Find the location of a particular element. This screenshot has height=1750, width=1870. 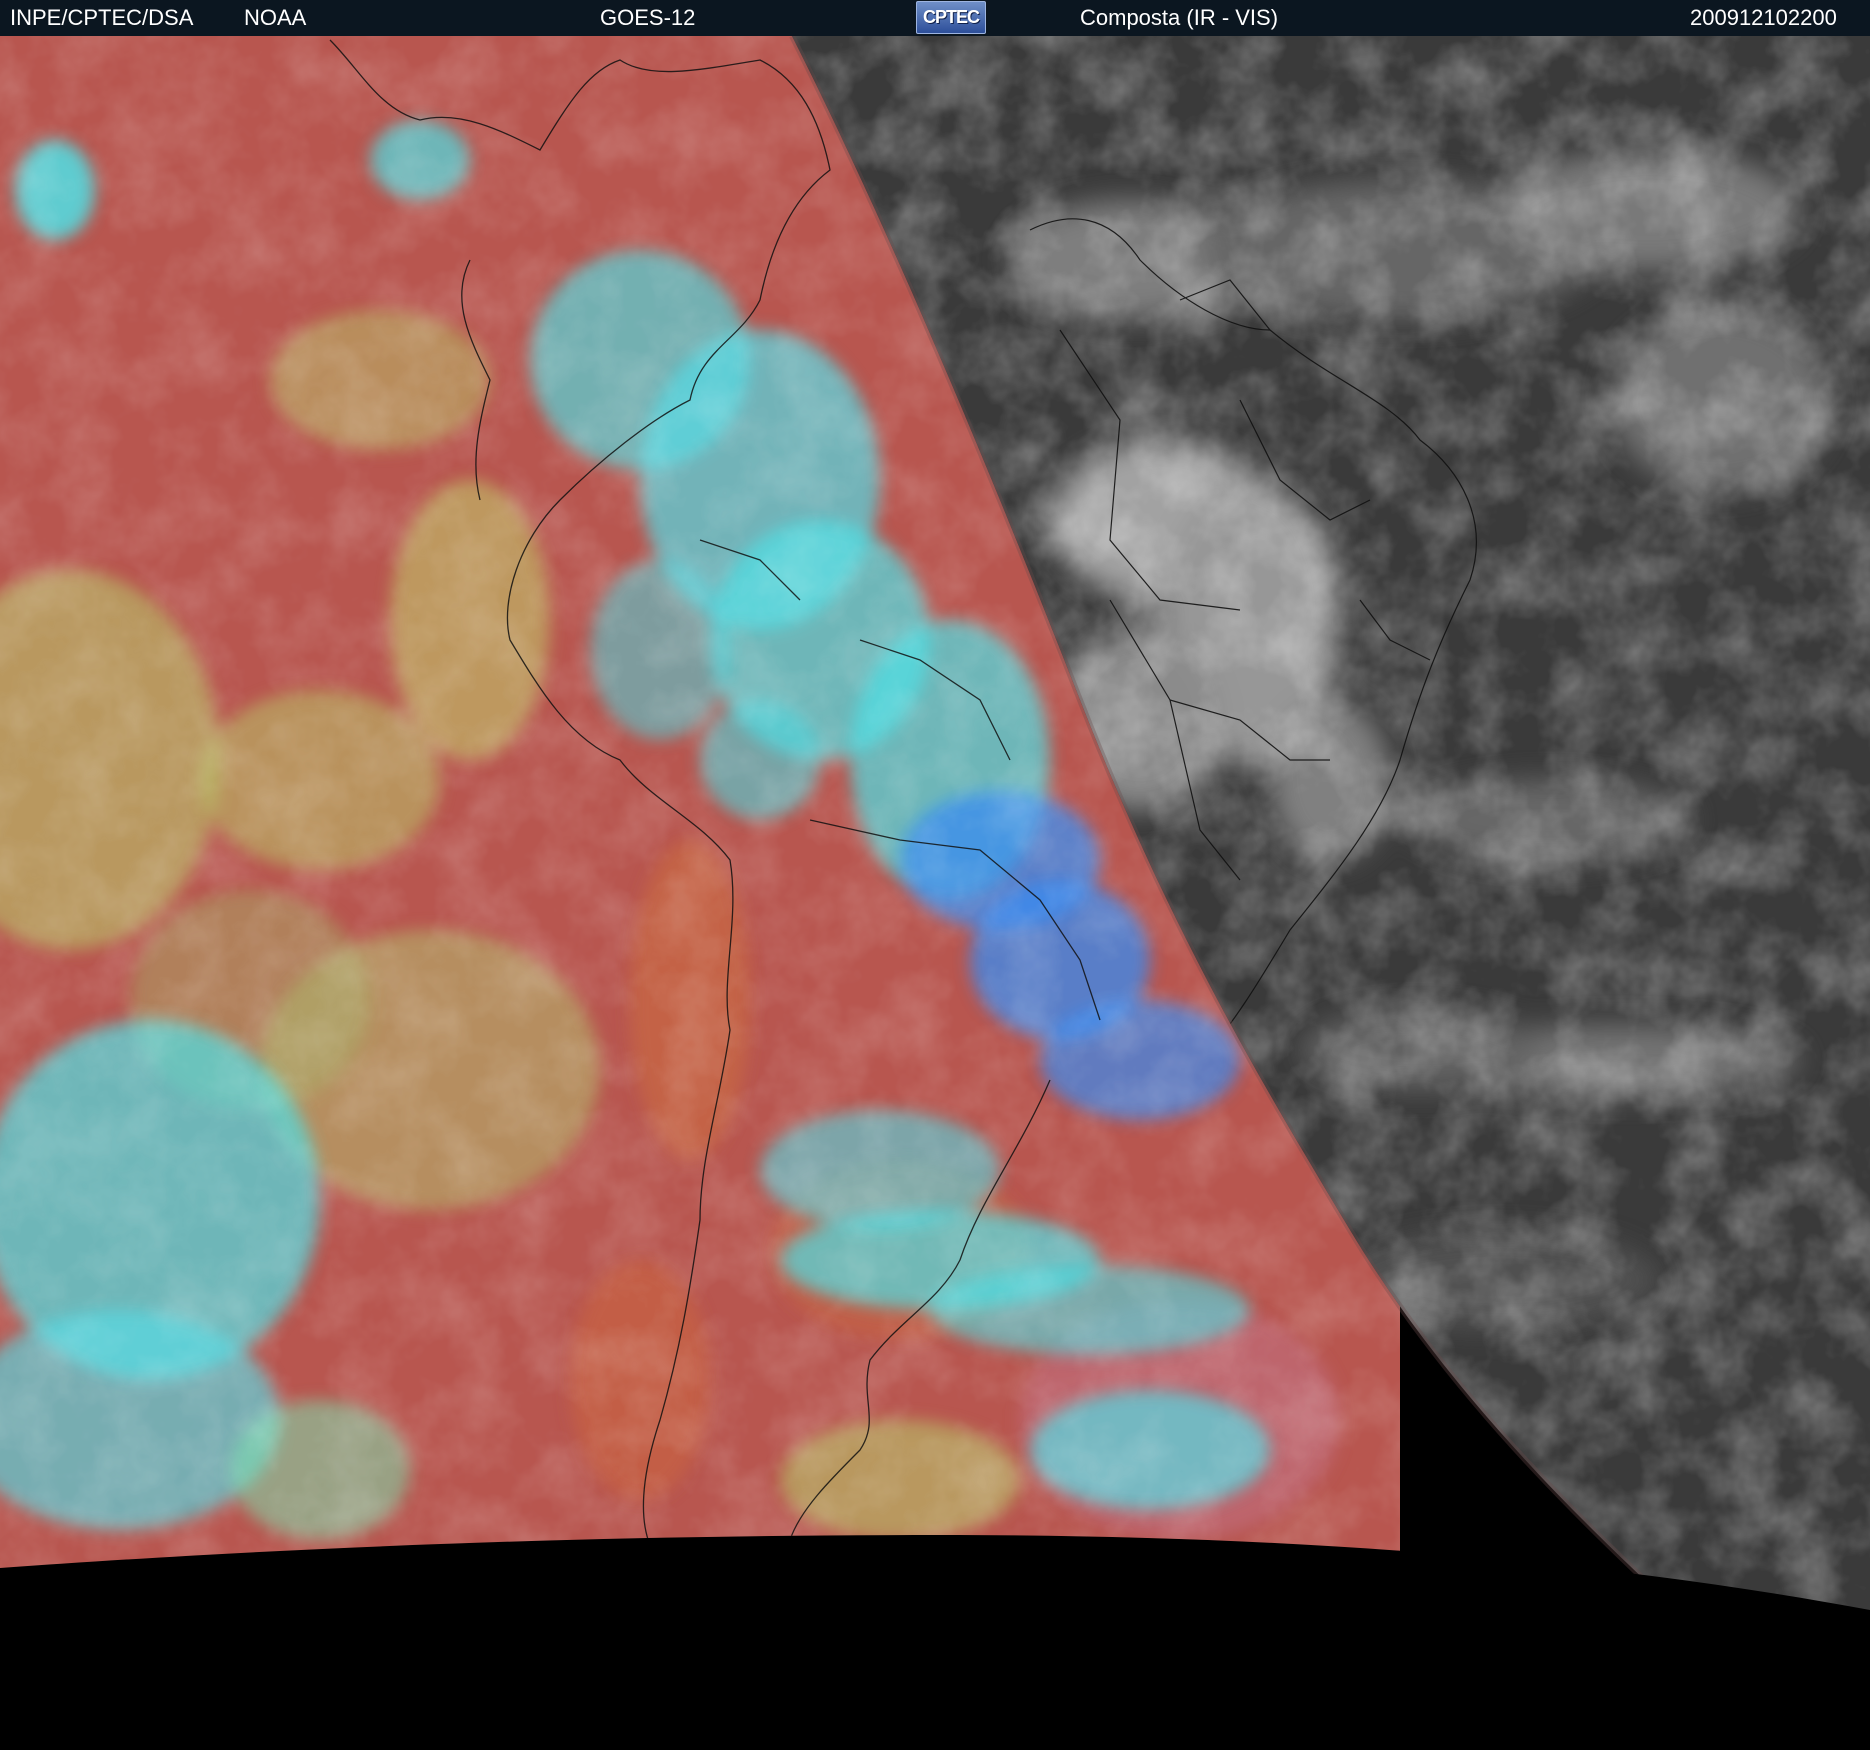

product-label: Composta (IR - VIS) is located at coordinates (1179, 17).